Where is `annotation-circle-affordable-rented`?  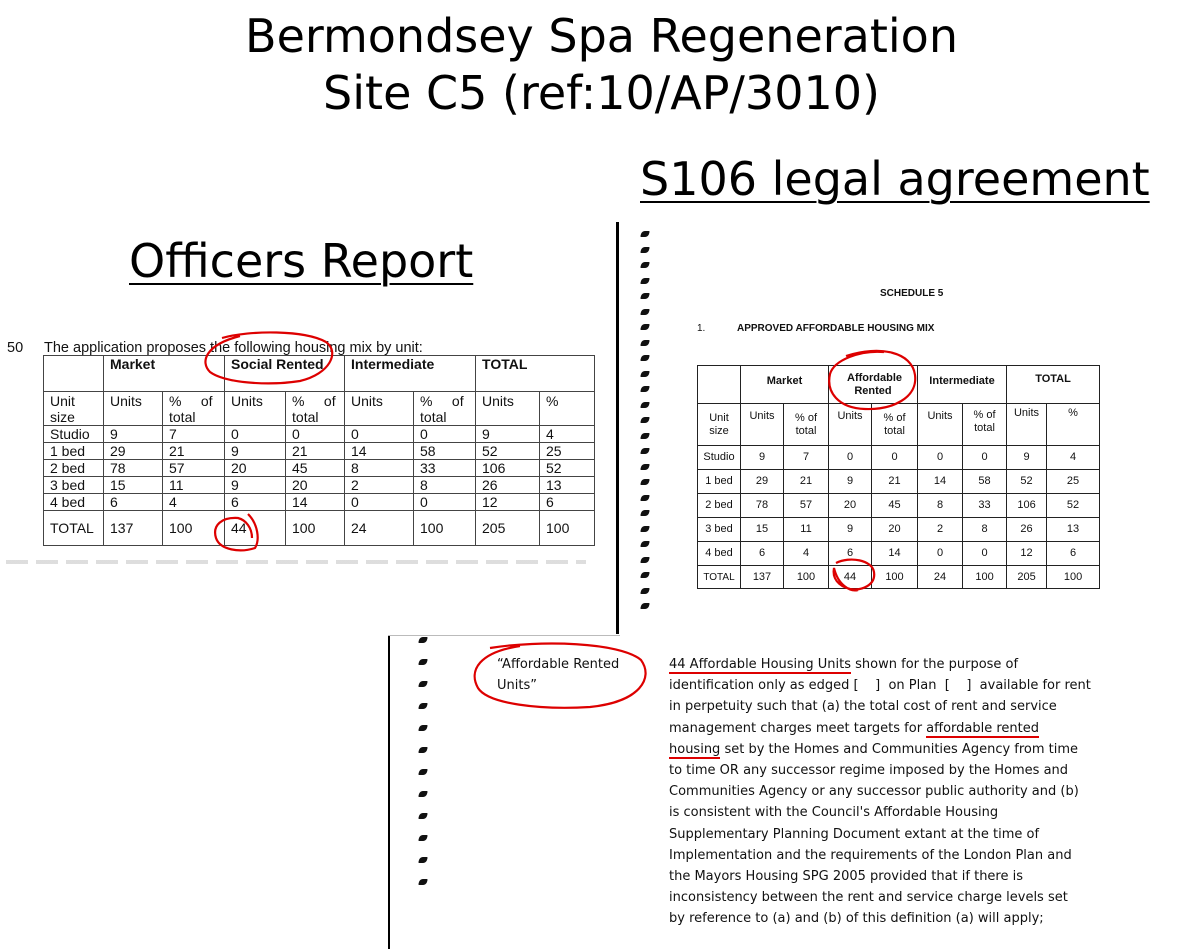
annotation-circle-affordable-rented is located at coordinates (872, 380).